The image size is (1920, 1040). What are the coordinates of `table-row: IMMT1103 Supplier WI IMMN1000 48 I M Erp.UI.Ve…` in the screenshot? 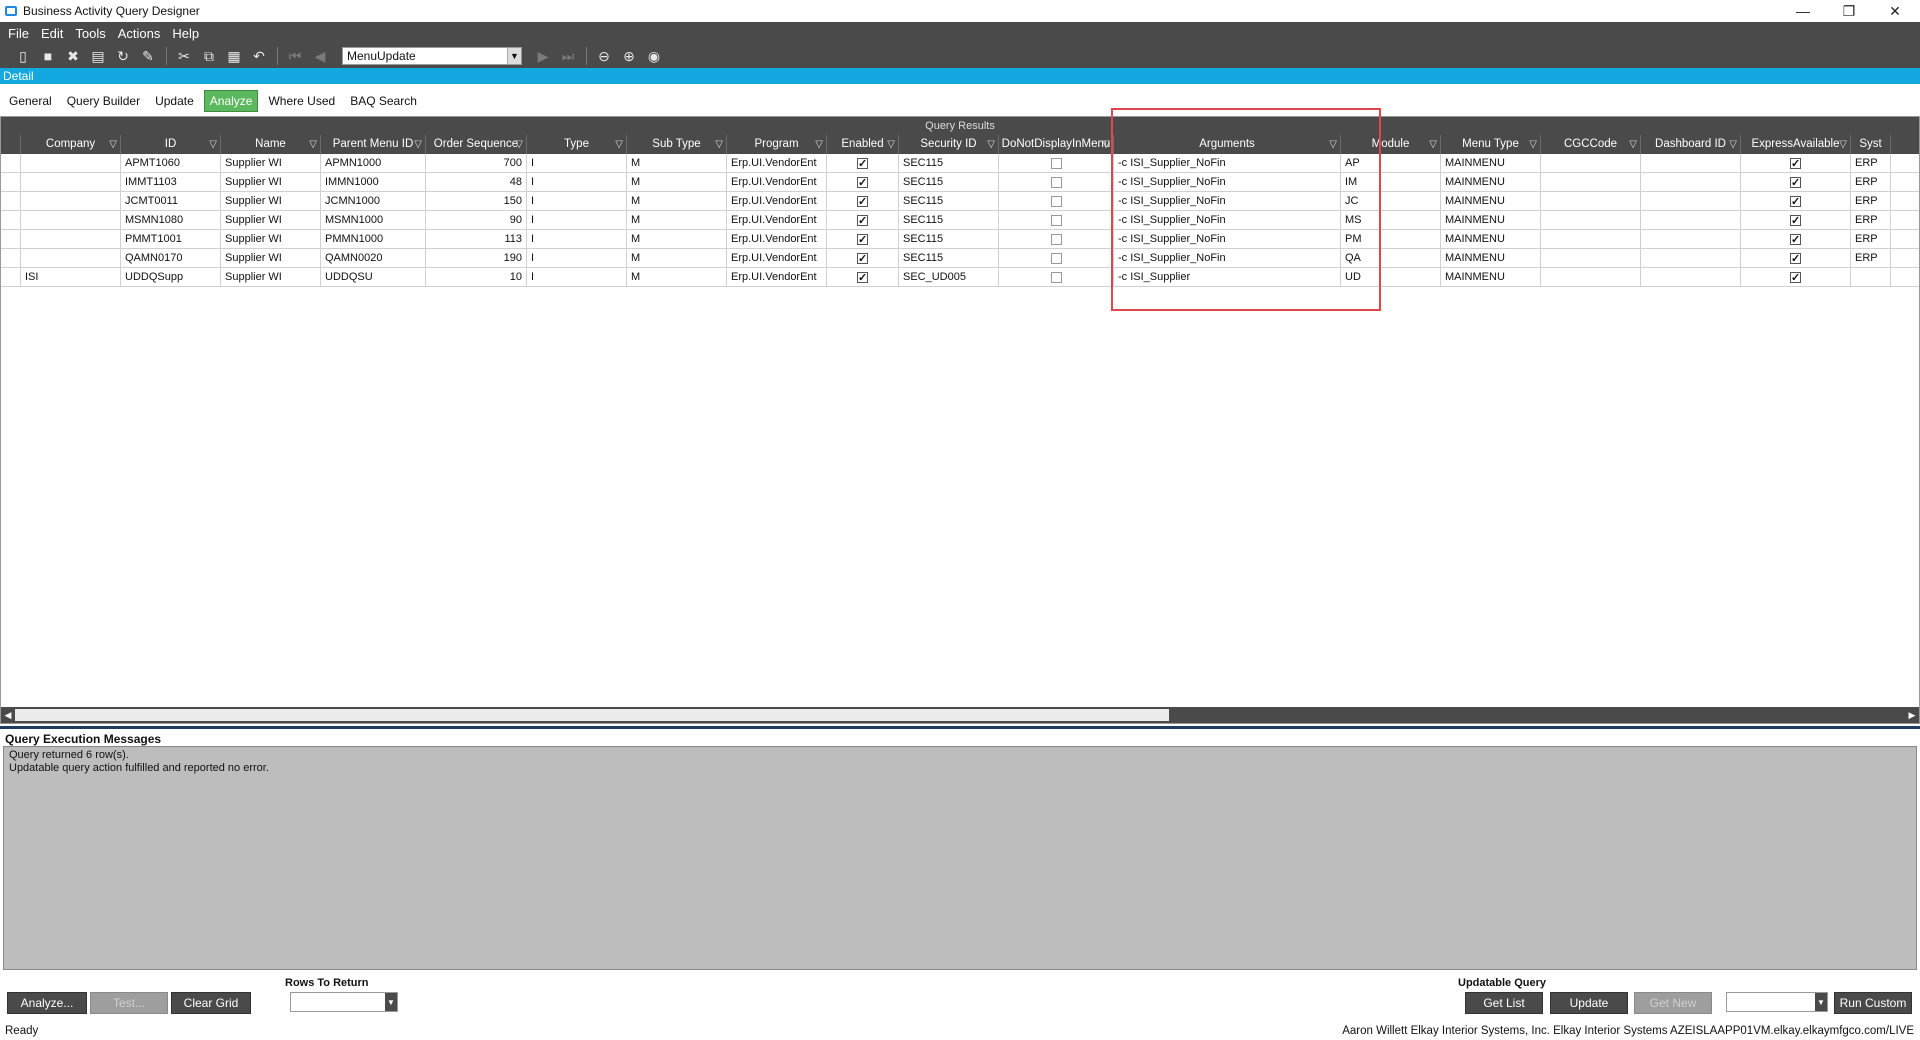 It's located at (960, 182).